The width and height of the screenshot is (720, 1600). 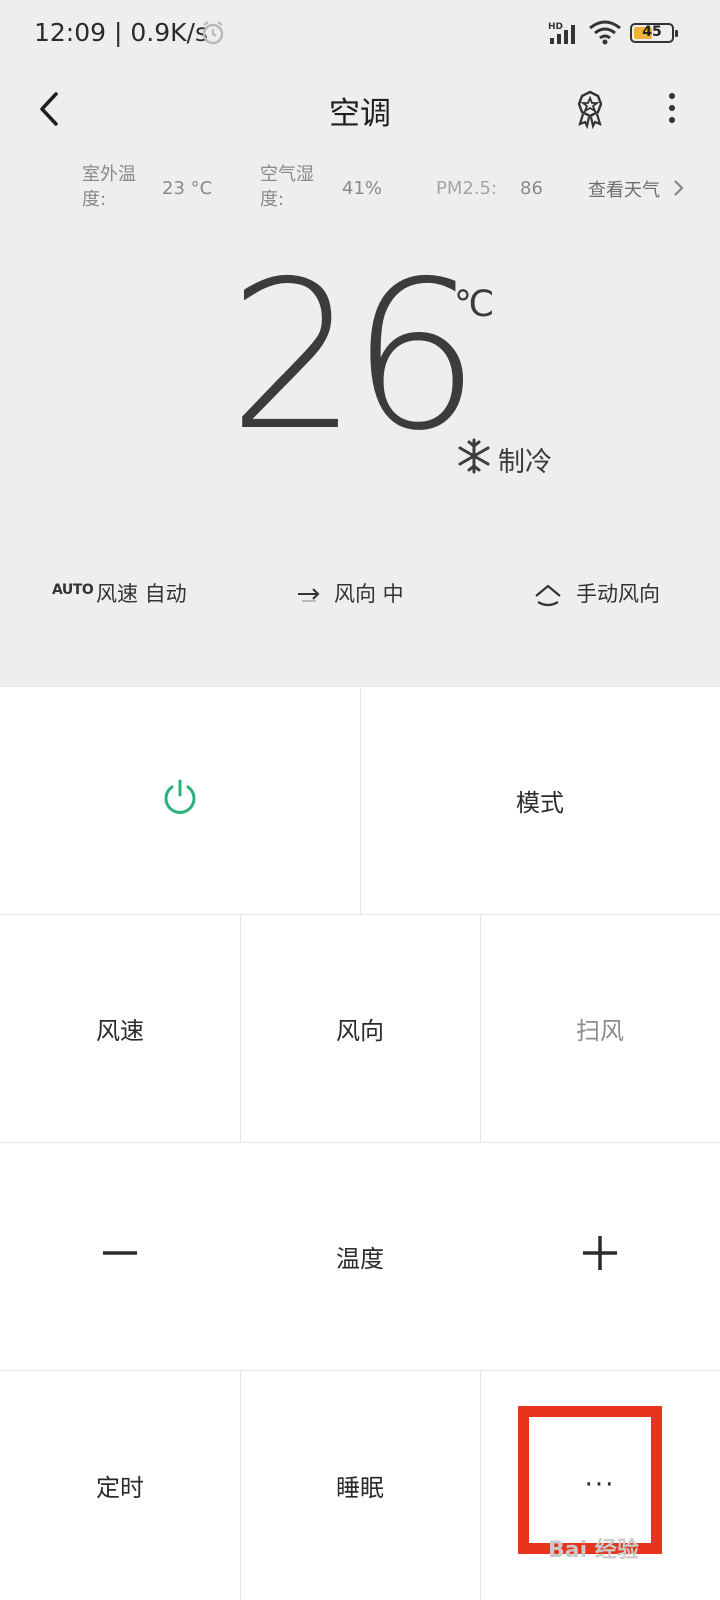 I want to click on temperature-decrease-button, so click(x=120, y=1256).